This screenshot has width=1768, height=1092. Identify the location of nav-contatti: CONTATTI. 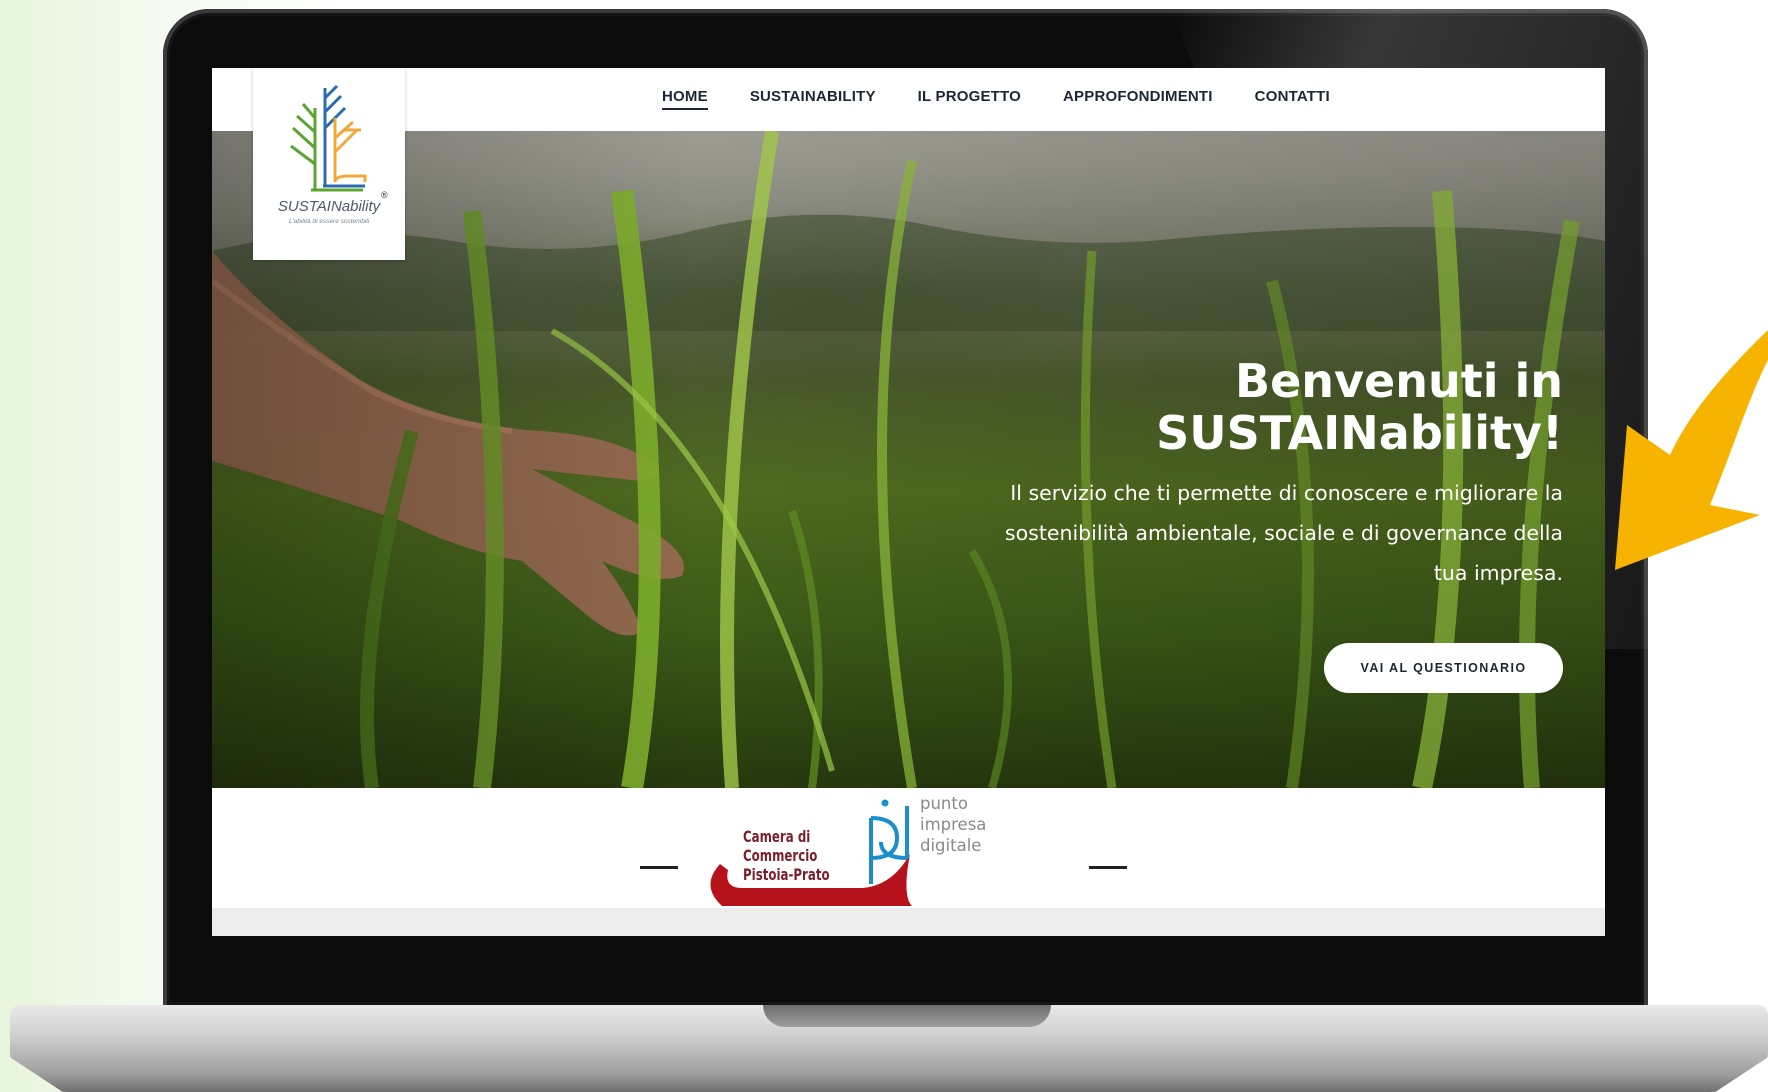
(1292, 99).